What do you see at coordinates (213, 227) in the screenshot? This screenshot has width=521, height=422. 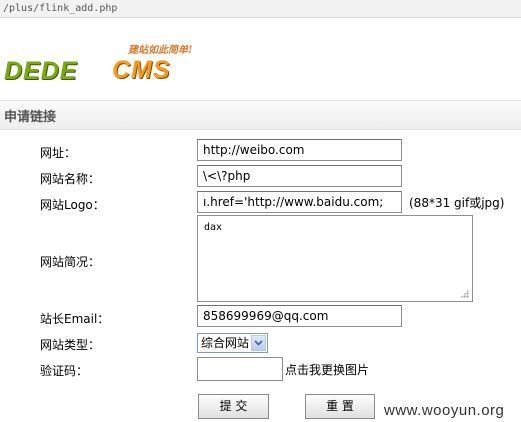 I see `description-text: dax` at bounding box center [213, 227].